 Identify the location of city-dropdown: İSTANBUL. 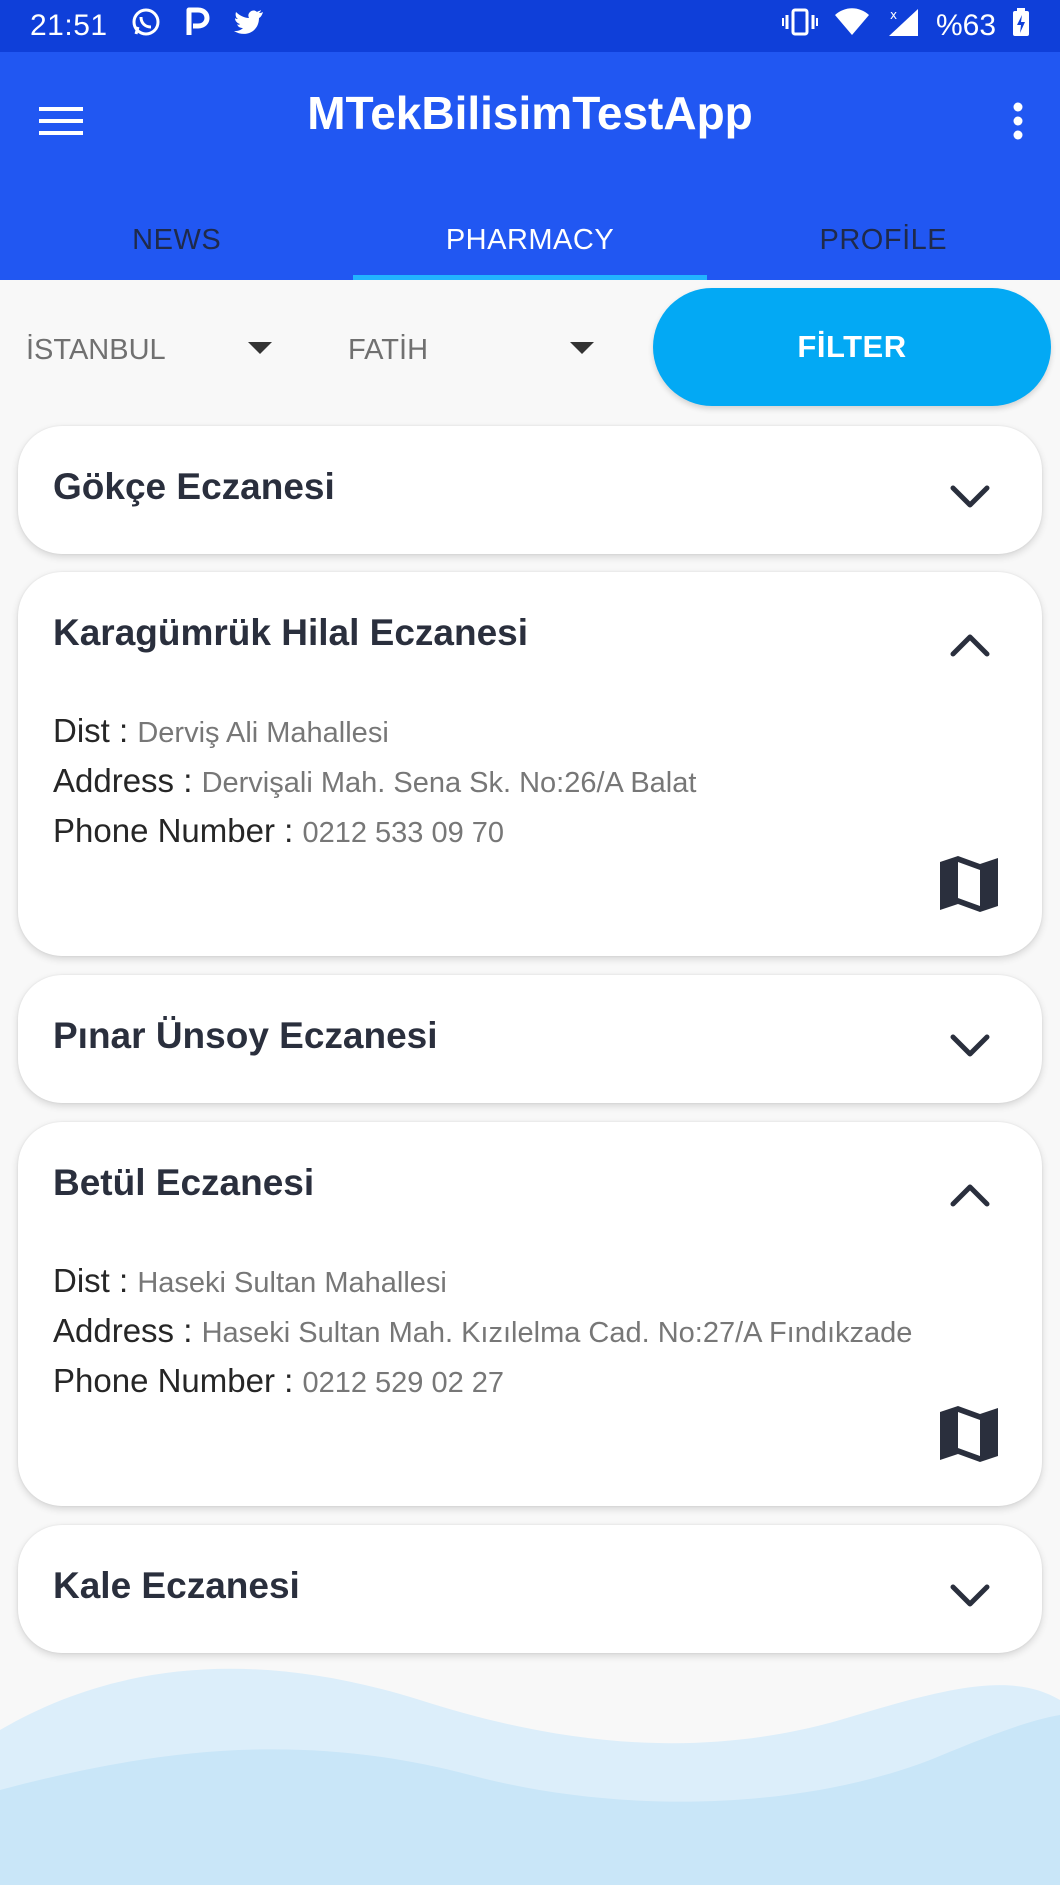
(156, 350).